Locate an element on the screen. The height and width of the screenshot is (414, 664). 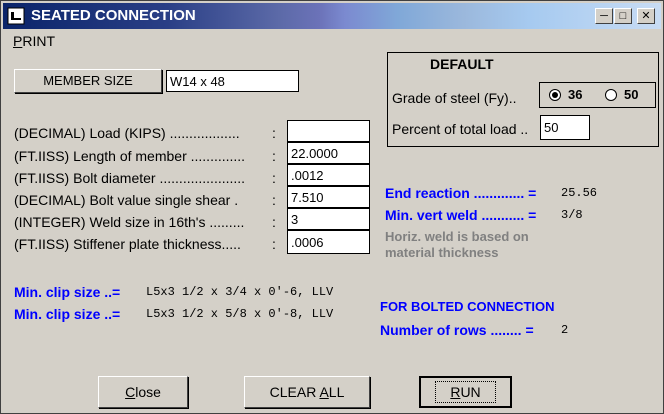
close-icon: ✕ is located at coordinates (646, 16).